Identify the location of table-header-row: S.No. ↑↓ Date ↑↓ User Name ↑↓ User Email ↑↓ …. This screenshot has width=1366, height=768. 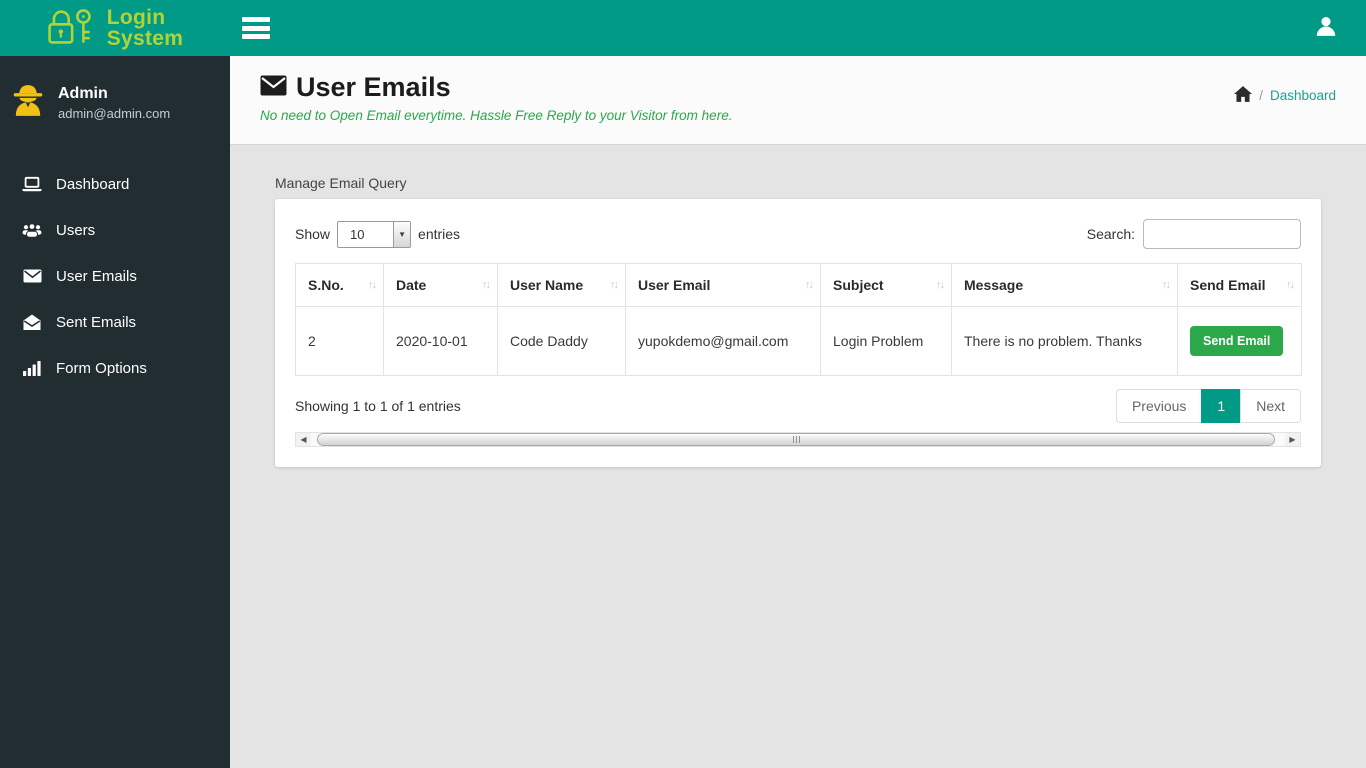
(798, 285).